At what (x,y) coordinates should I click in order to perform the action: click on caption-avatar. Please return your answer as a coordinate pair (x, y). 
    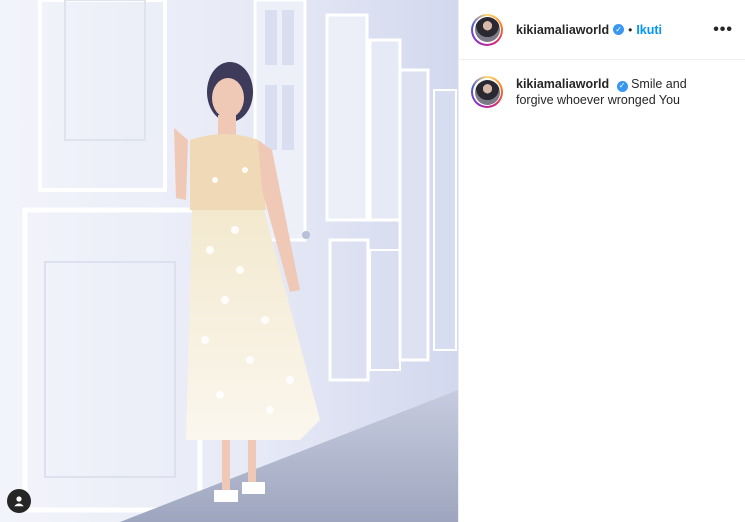
    Looking at the image, I should click on (487, 92).